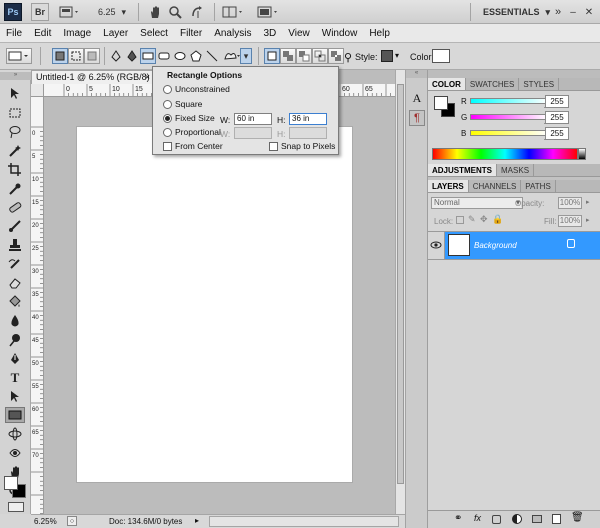 This screenshot has width=600, height=528. Describe the element at coordinates (15, 397) in the screenshot. I see `path-selection-tool` at that location.